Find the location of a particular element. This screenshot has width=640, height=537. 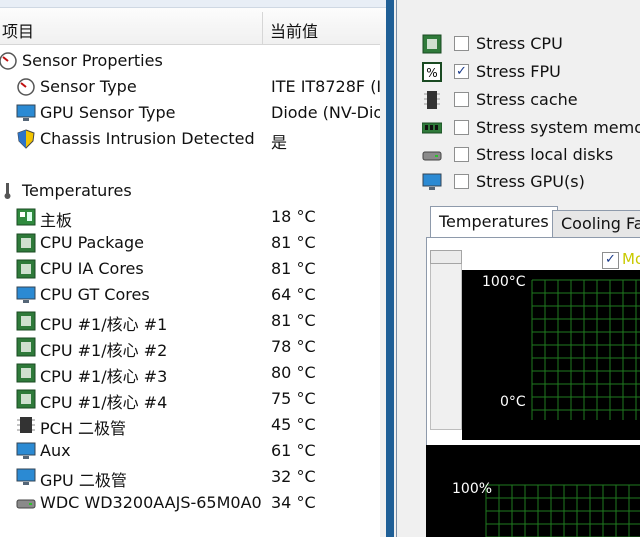

sensor-label: CPU #1/核心 #4 is located at coordinates (104, 402).